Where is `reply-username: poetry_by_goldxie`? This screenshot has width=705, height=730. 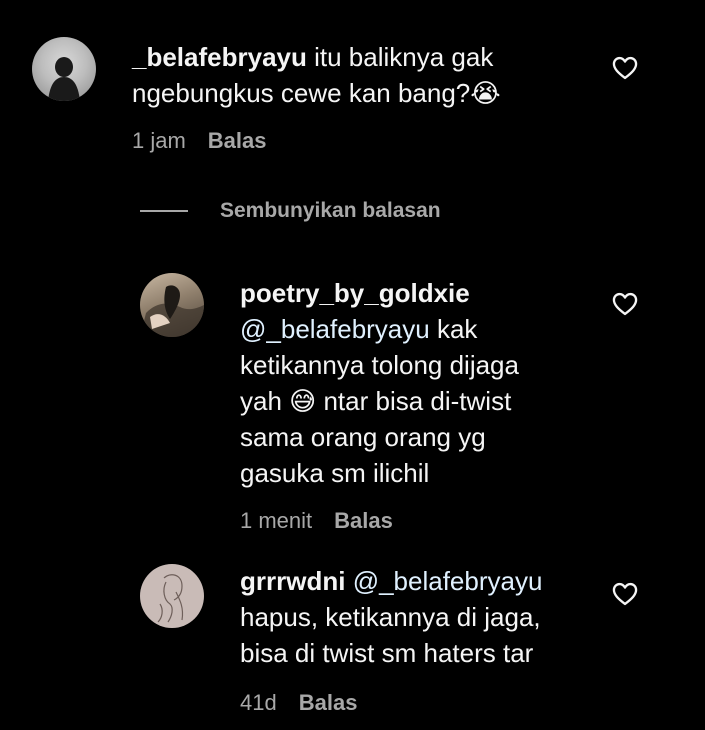
reply-username: poetry_by_goldxie is located at coordinates (355, 293).